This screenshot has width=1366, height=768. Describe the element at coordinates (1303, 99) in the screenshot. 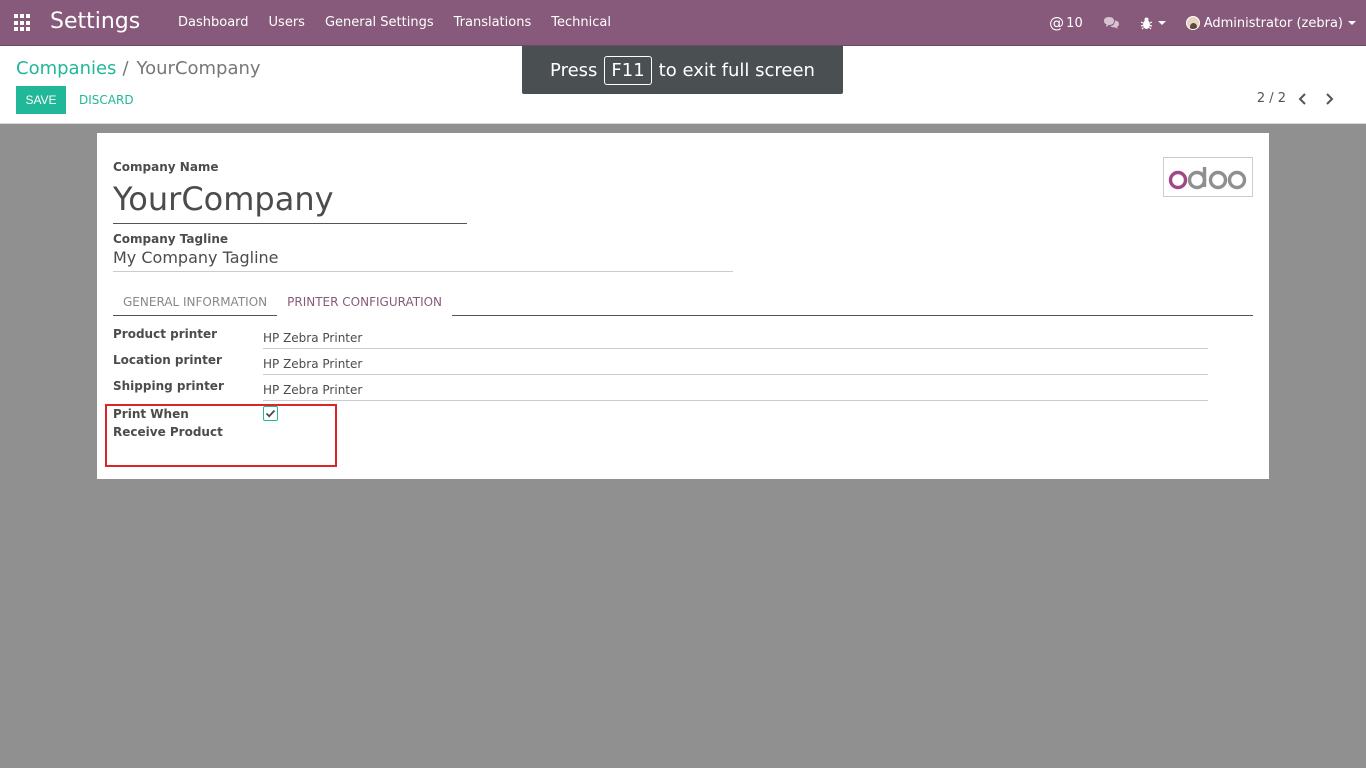

I see `chevron-left-icon` at that location.